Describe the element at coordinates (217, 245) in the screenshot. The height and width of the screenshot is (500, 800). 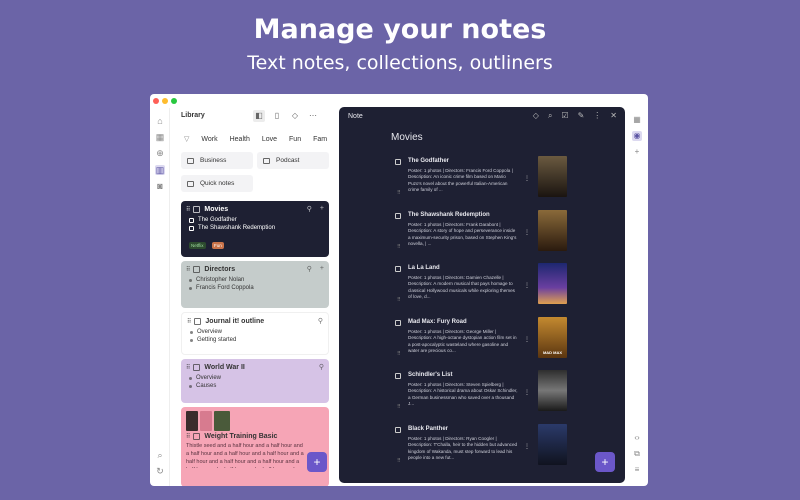
I see `tag-chip-fun: Fun` at that location.